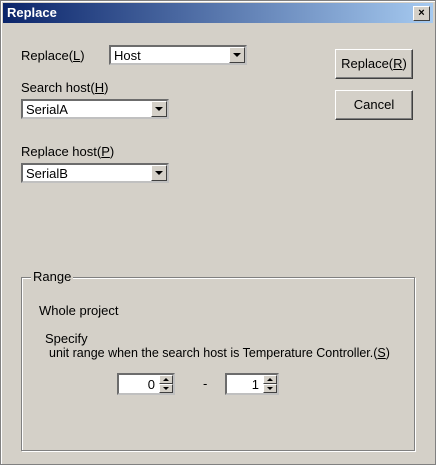 This screenshot has width=436, height=465. I want to click on replace-by-dropdown: Host, so click(178, 55).